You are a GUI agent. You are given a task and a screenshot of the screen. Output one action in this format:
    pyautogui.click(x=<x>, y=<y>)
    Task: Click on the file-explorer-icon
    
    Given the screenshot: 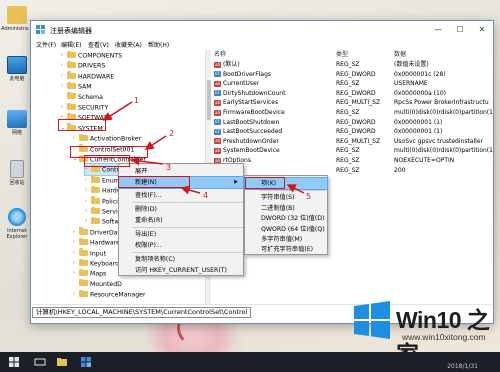 What is the action you would take?
    pyautogui.click(x=62, y=362)
    